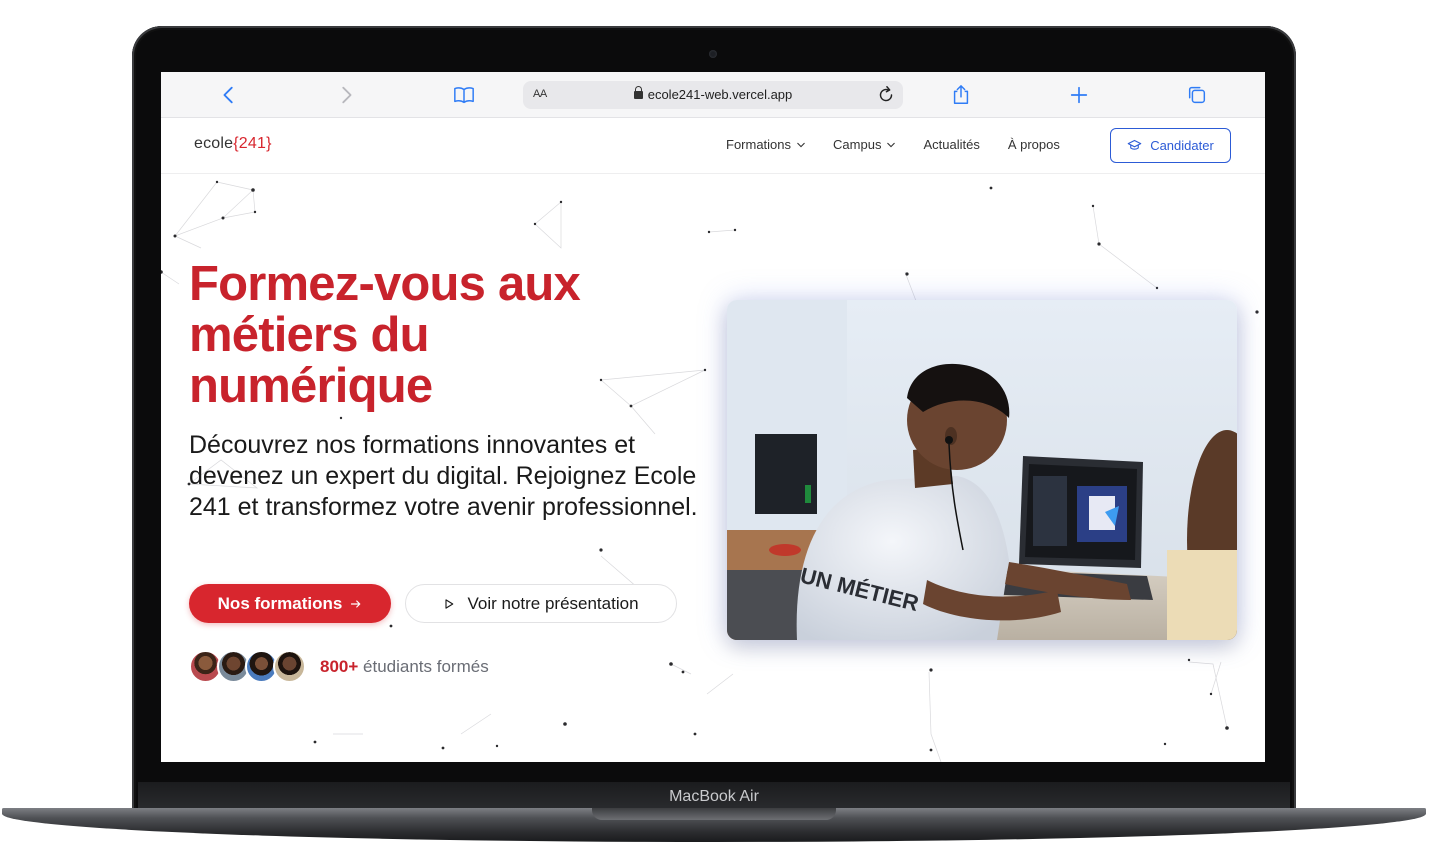 The image size is (1430, 856). I want to click on voir-presentation-button: Voir notre présentation, so click(541, 603).